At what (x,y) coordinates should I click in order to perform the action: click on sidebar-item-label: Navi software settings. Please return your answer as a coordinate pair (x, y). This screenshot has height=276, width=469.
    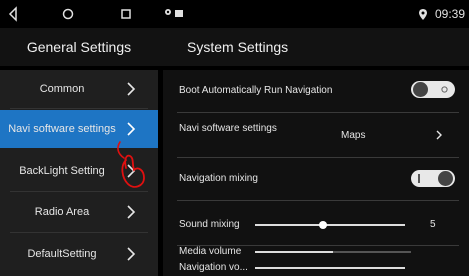
    Looking at the image, I should click on (62, 129).